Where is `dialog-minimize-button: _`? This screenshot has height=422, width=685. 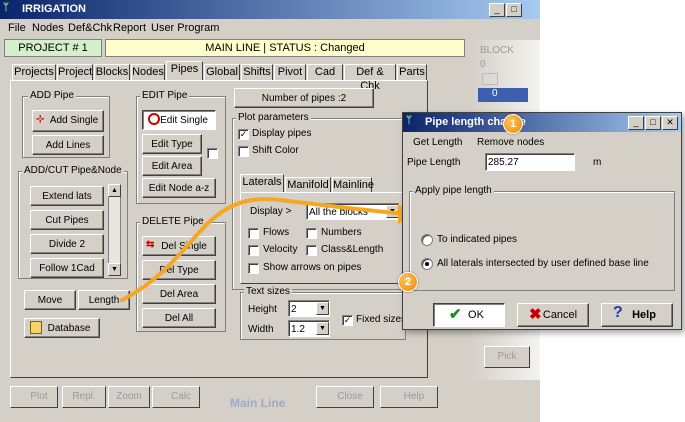 dialog-minimize-button: _ is located at coordinates (636, 123).